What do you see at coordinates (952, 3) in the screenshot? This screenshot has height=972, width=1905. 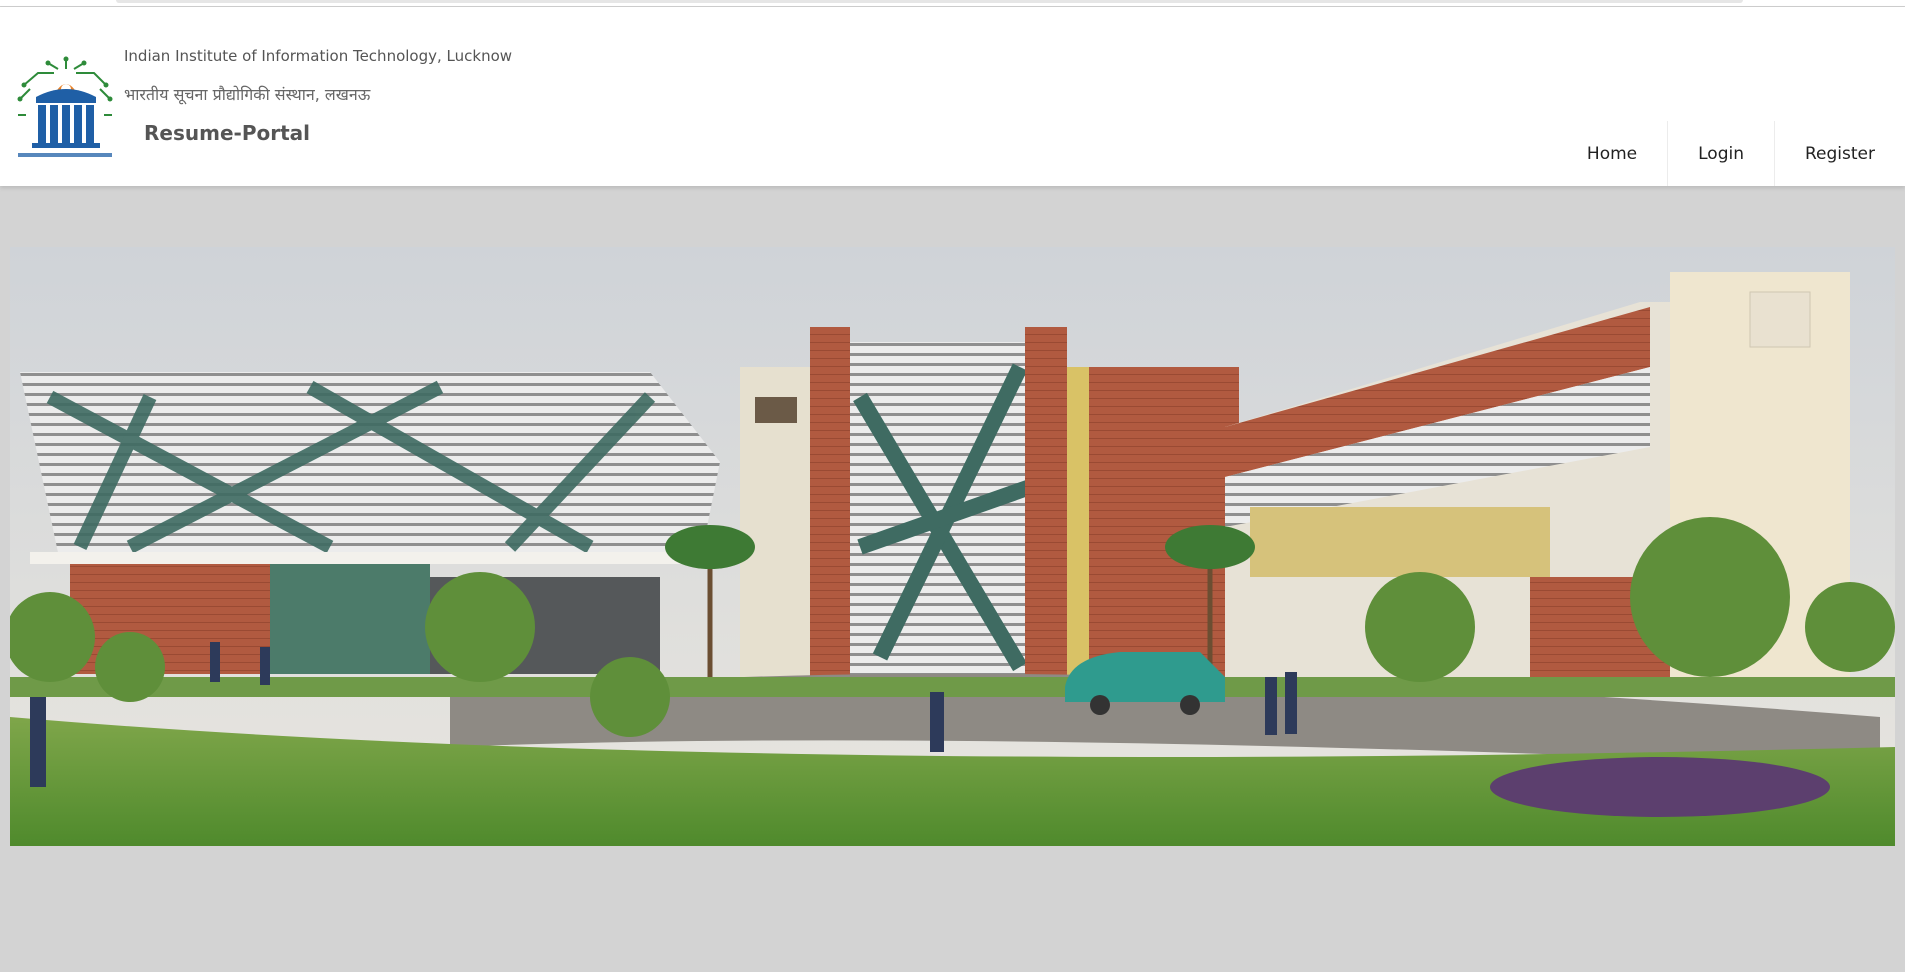 I see `top-strip` at bounding box center [952, 3].